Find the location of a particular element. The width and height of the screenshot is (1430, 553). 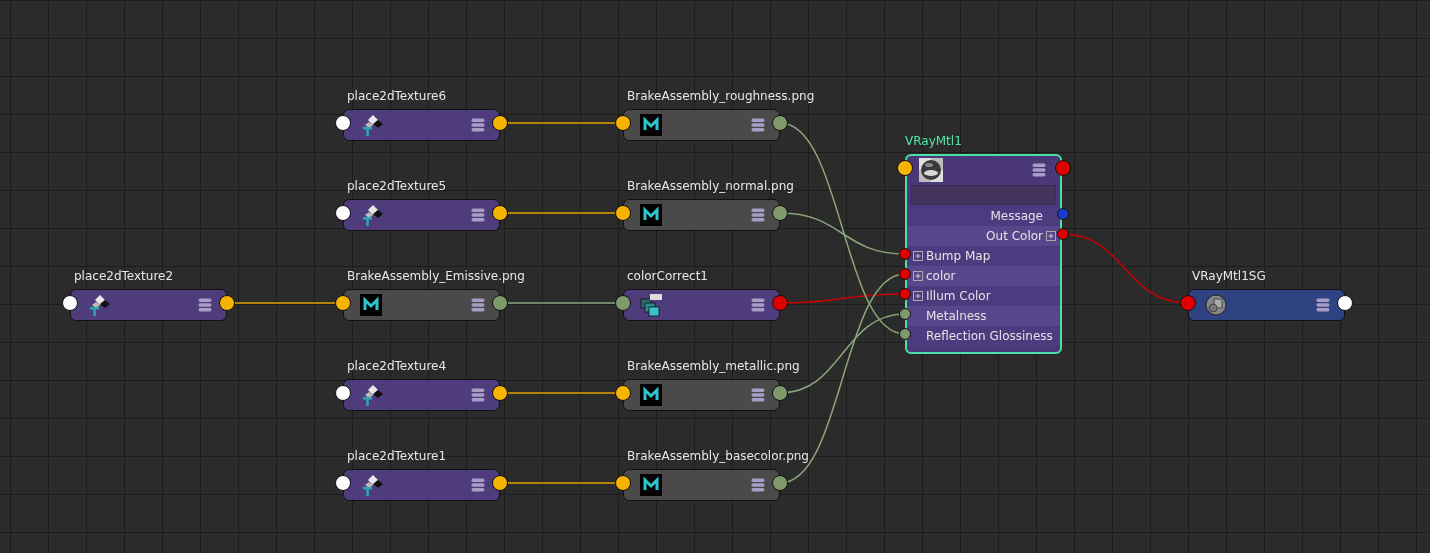

name-field is located at coordinates (983, 195).